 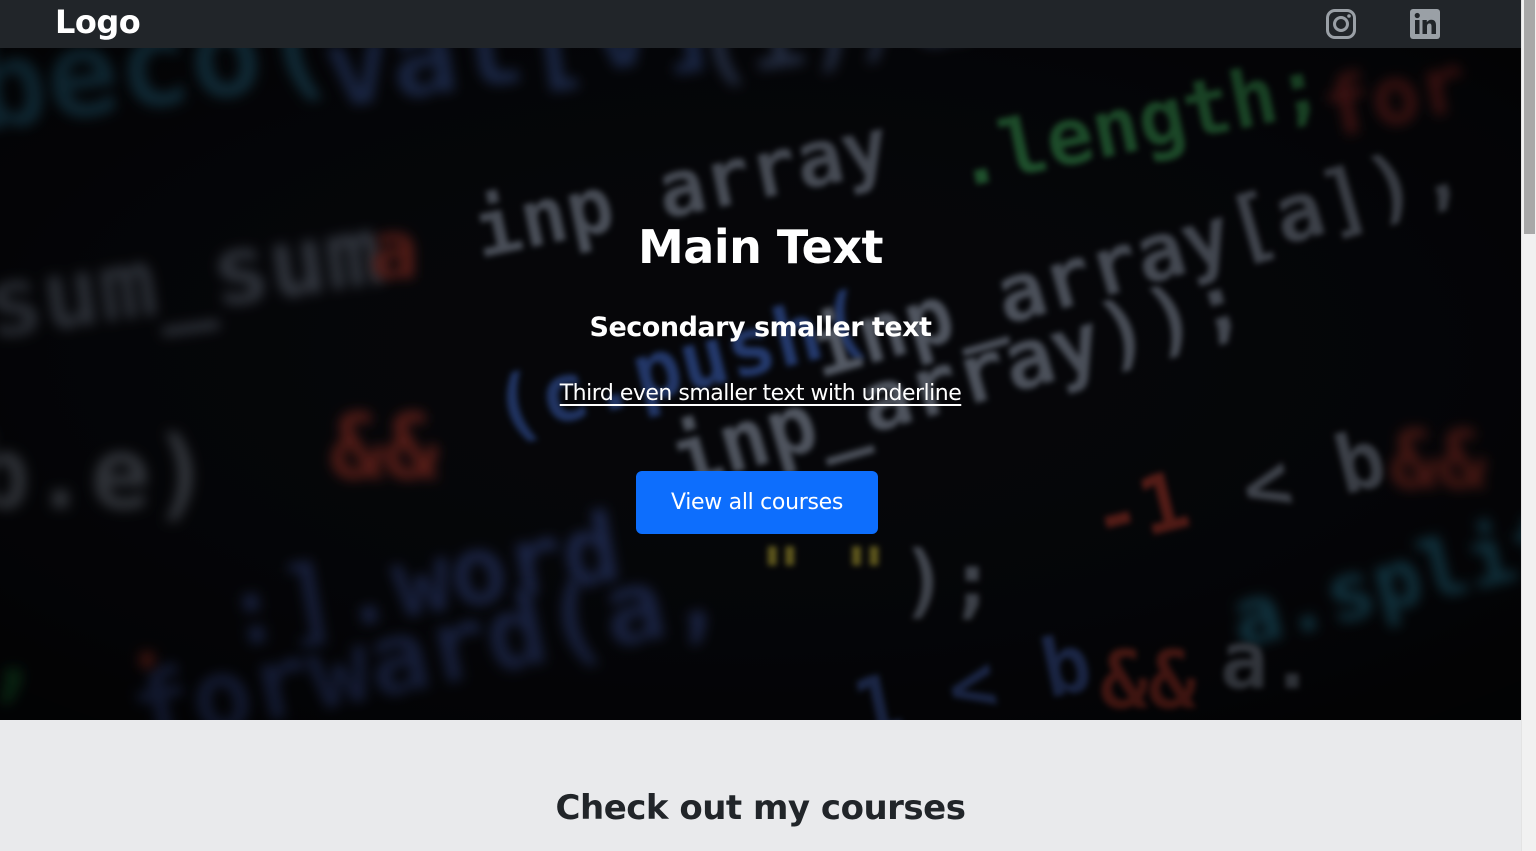 I want to click on hero-title: Main Text, so click(x=760, y=247).